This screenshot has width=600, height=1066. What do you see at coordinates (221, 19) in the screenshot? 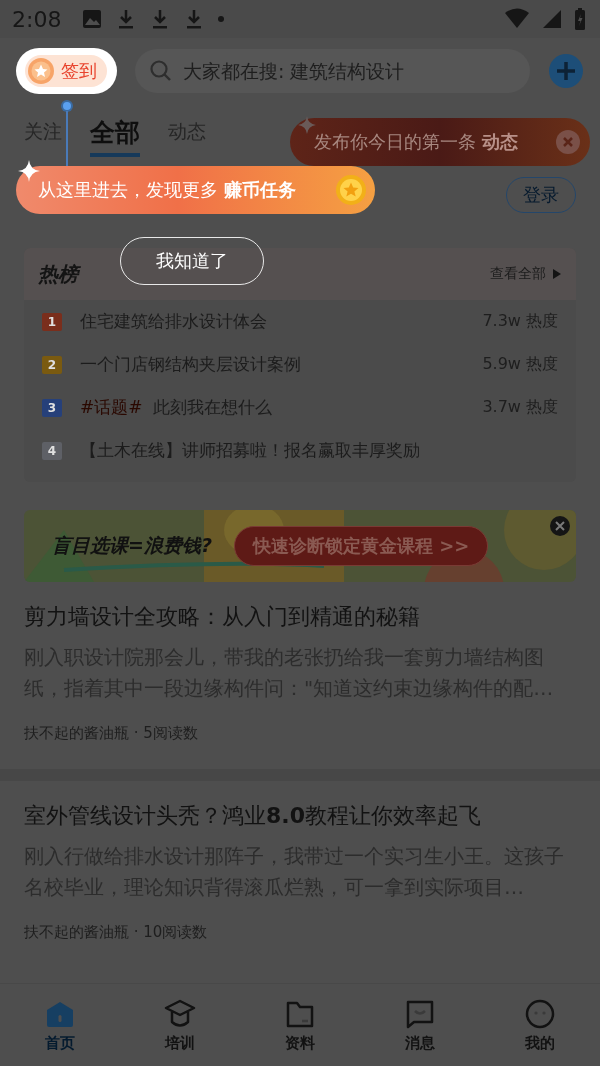
I see `dot-icon` at bounding box center [221, 19].